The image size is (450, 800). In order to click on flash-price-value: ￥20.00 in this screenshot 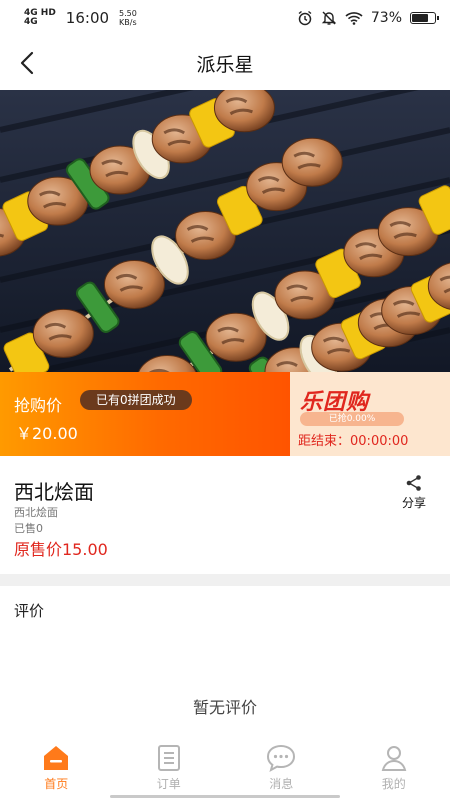, I will do `click(47, 433)`.